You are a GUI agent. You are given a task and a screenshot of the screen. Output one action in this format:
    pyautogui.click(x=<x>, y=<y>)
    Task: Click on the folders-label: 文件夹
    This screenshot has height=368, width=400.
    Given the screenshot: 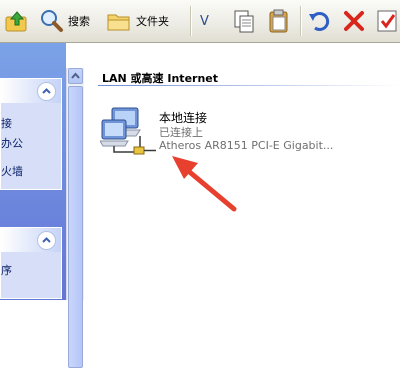 What is the action you would take?
    pyautogui.click(x=152, y=21)
    